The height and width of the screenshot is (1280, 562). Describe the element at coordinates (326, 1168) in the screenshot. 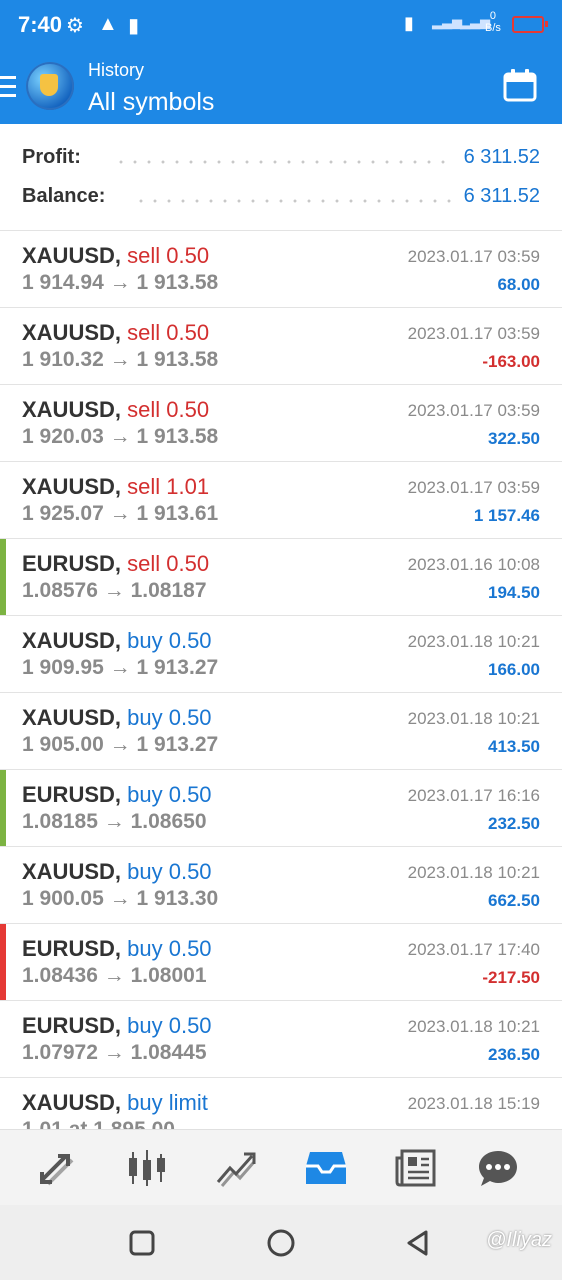

I see `history-icon` at that location.